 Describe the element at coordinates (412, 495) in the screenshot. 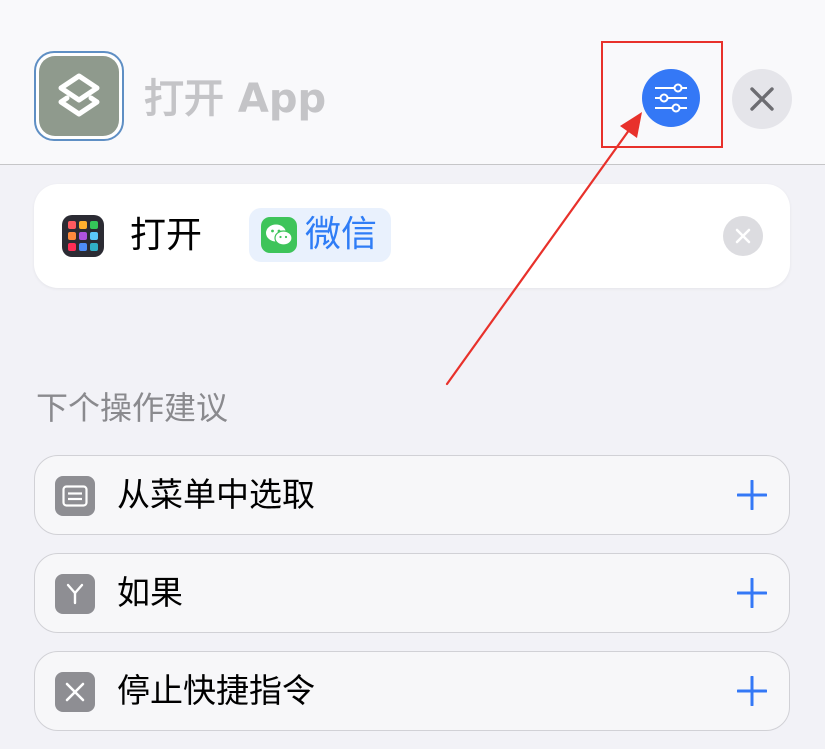

I see `suggestion-choose-from-menu: 从菜单中选取` at that location.